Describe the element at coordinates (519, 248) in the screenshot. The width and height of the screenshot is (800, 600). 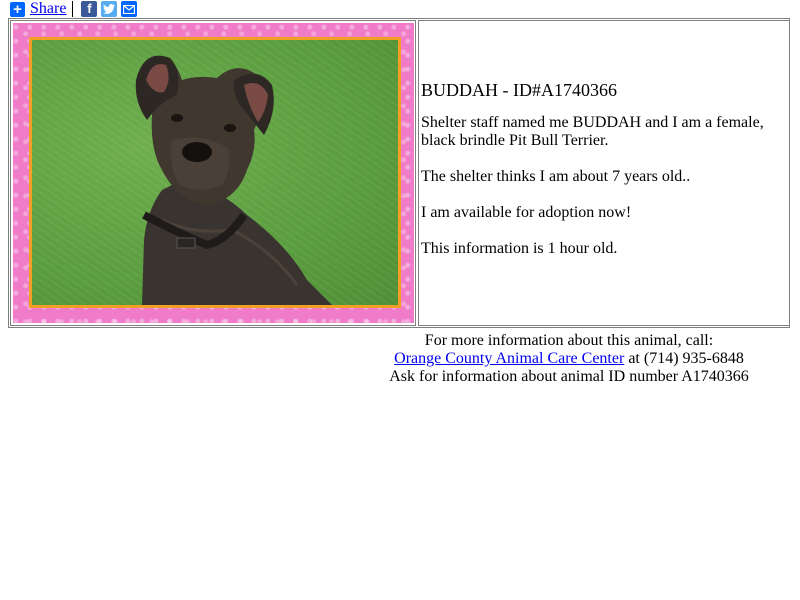
I see `info-freshness: This information is 1 hour old.` at that location.